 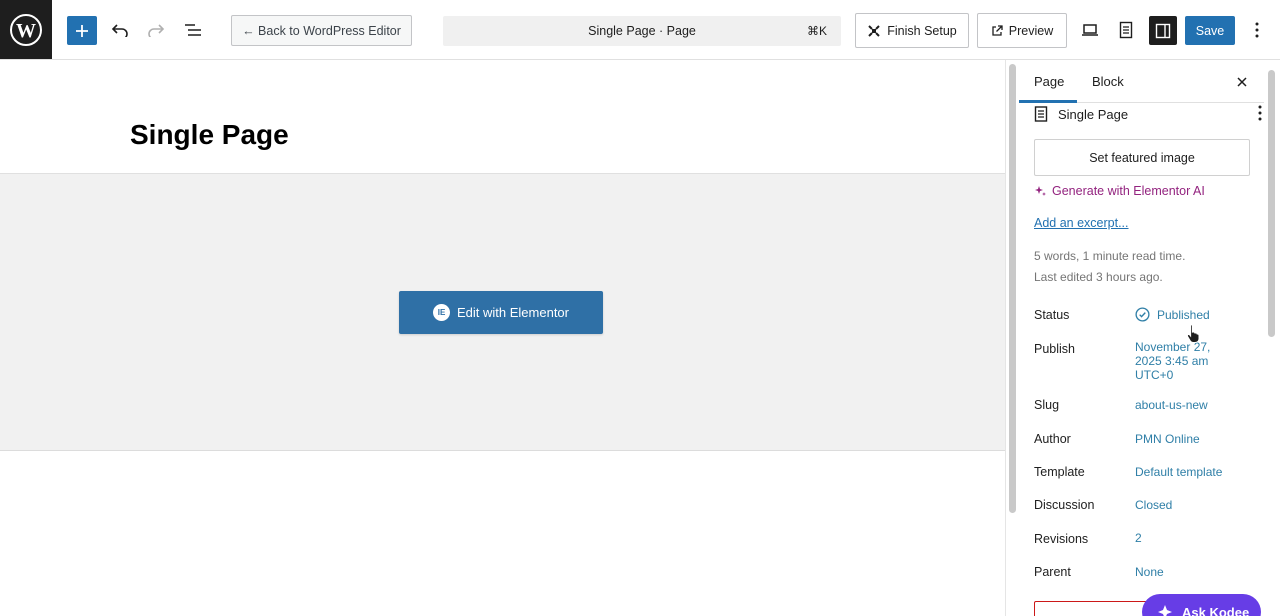 I want to click on svg-text: W, so click(x=26, y=31).